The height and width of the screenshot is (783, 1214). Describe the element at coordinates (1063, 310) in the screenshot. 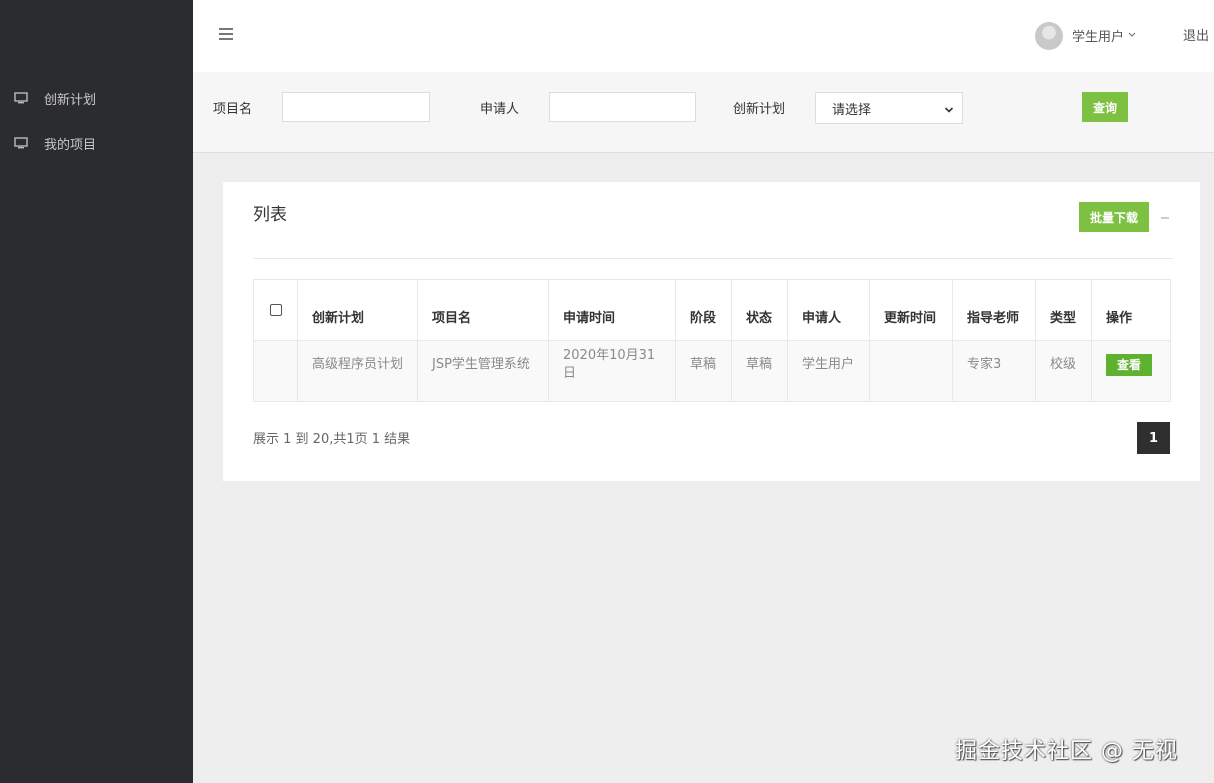

I see `col-header-type: 类型` at that location.